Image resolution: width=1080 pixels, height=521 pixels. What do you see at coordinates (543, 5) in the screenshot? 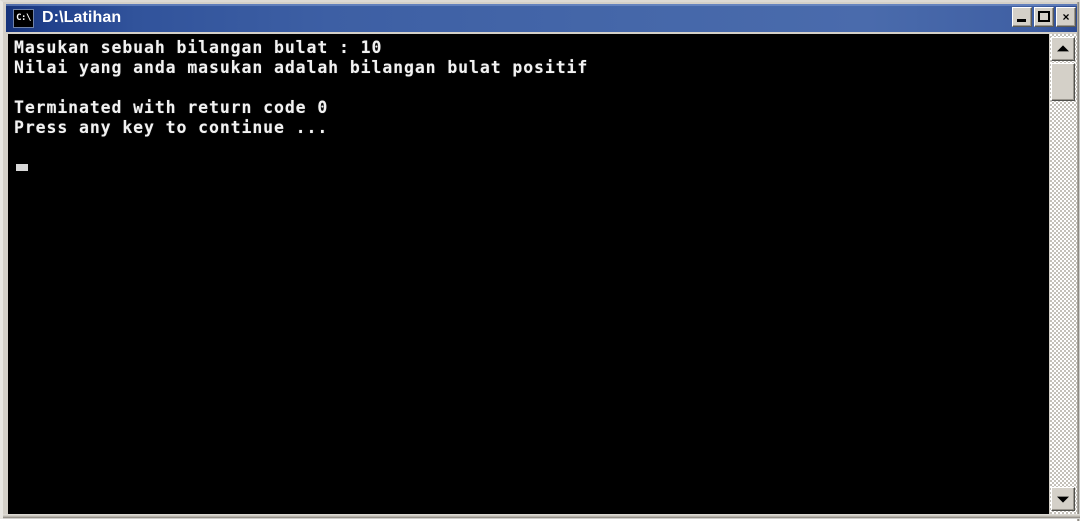
I see `titlebar-highlight` at bounding box center [543, 5].